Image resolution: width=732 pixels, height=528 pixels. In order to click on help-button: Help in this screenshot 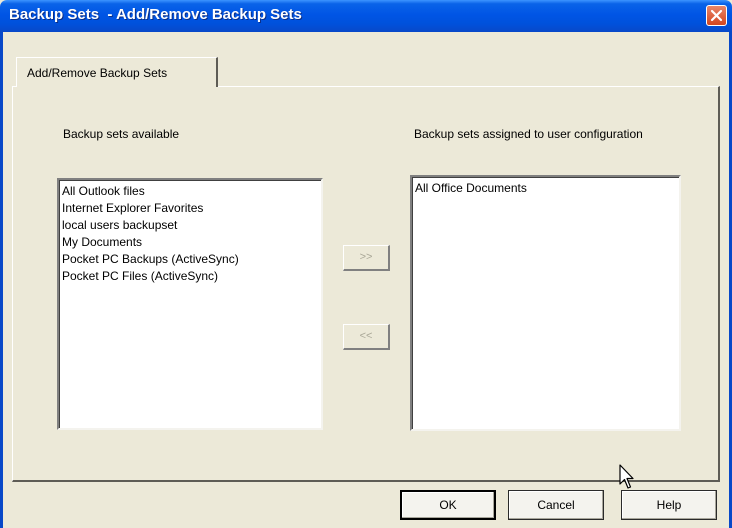, I will do `click(669, 505)`.